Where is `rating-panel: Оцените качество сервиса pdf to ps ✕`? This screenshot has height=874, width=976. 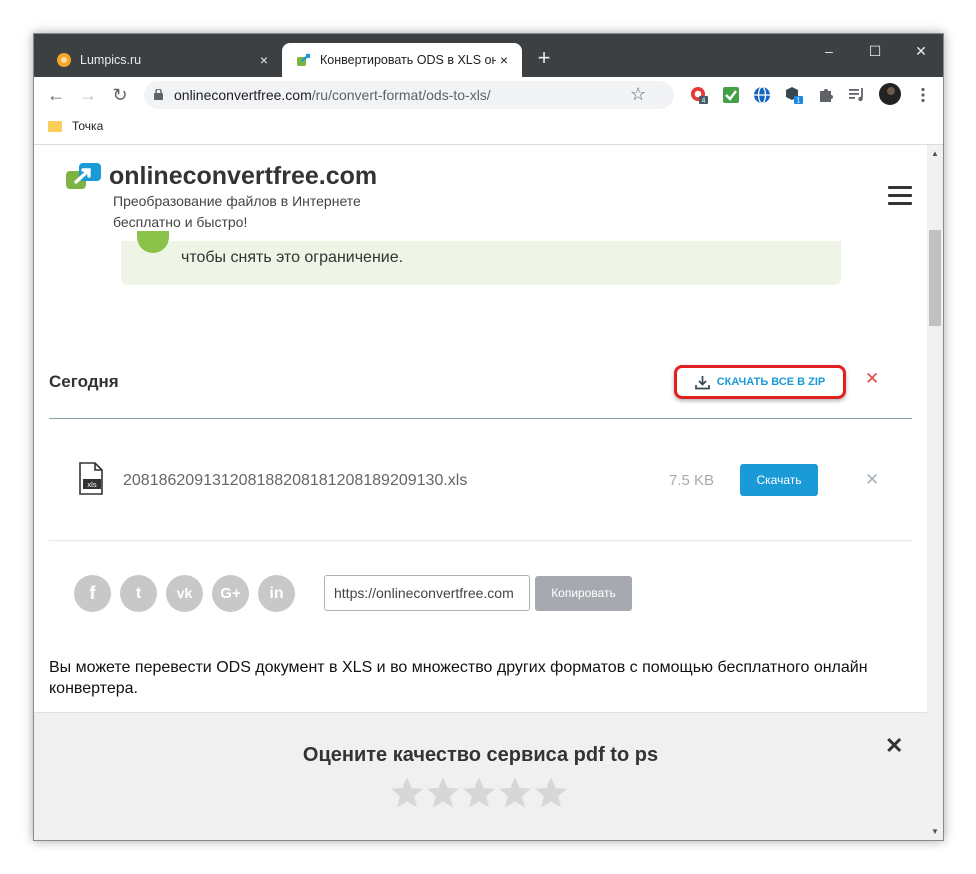 rating-panel: Оцените качество сервиса pdf to ps ✕ is located at coordinates (480, 776).